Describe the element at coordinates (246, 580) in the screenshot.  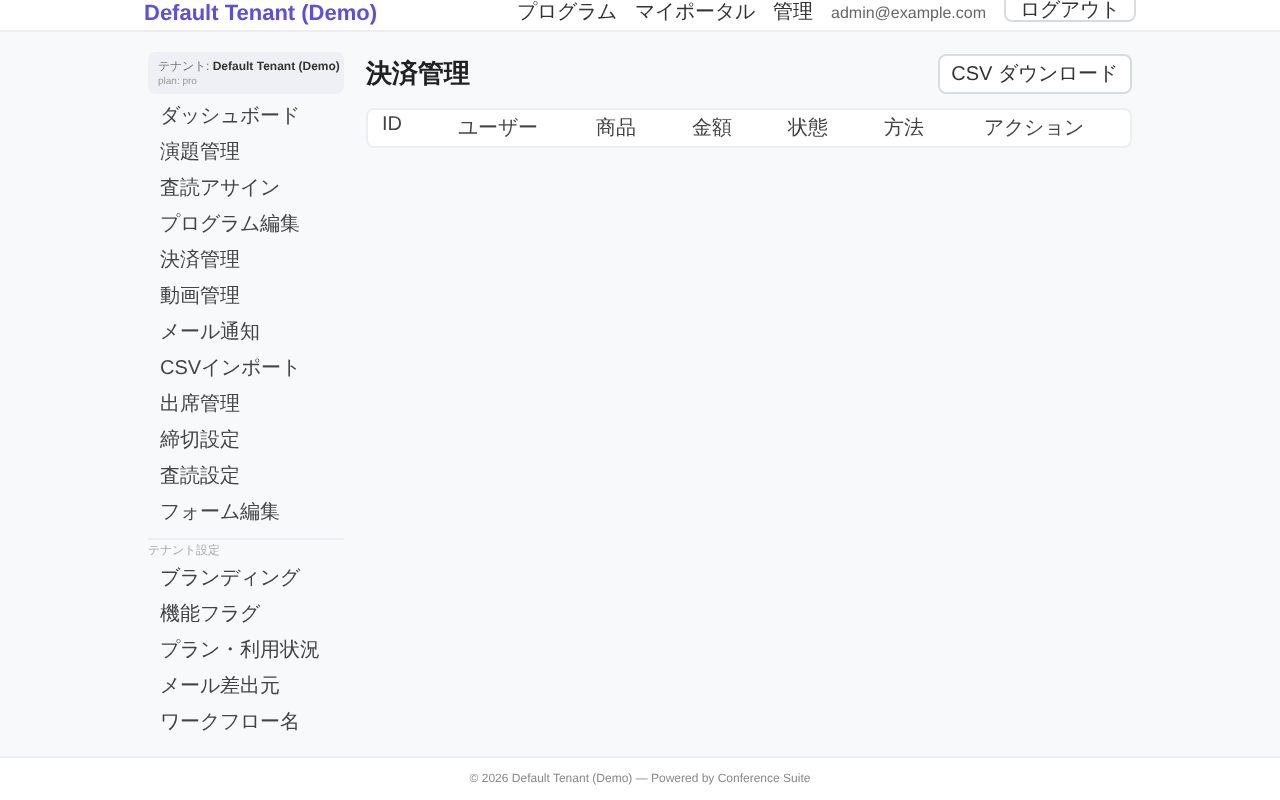
I see `sidebar-item: ブランディング` at that location.